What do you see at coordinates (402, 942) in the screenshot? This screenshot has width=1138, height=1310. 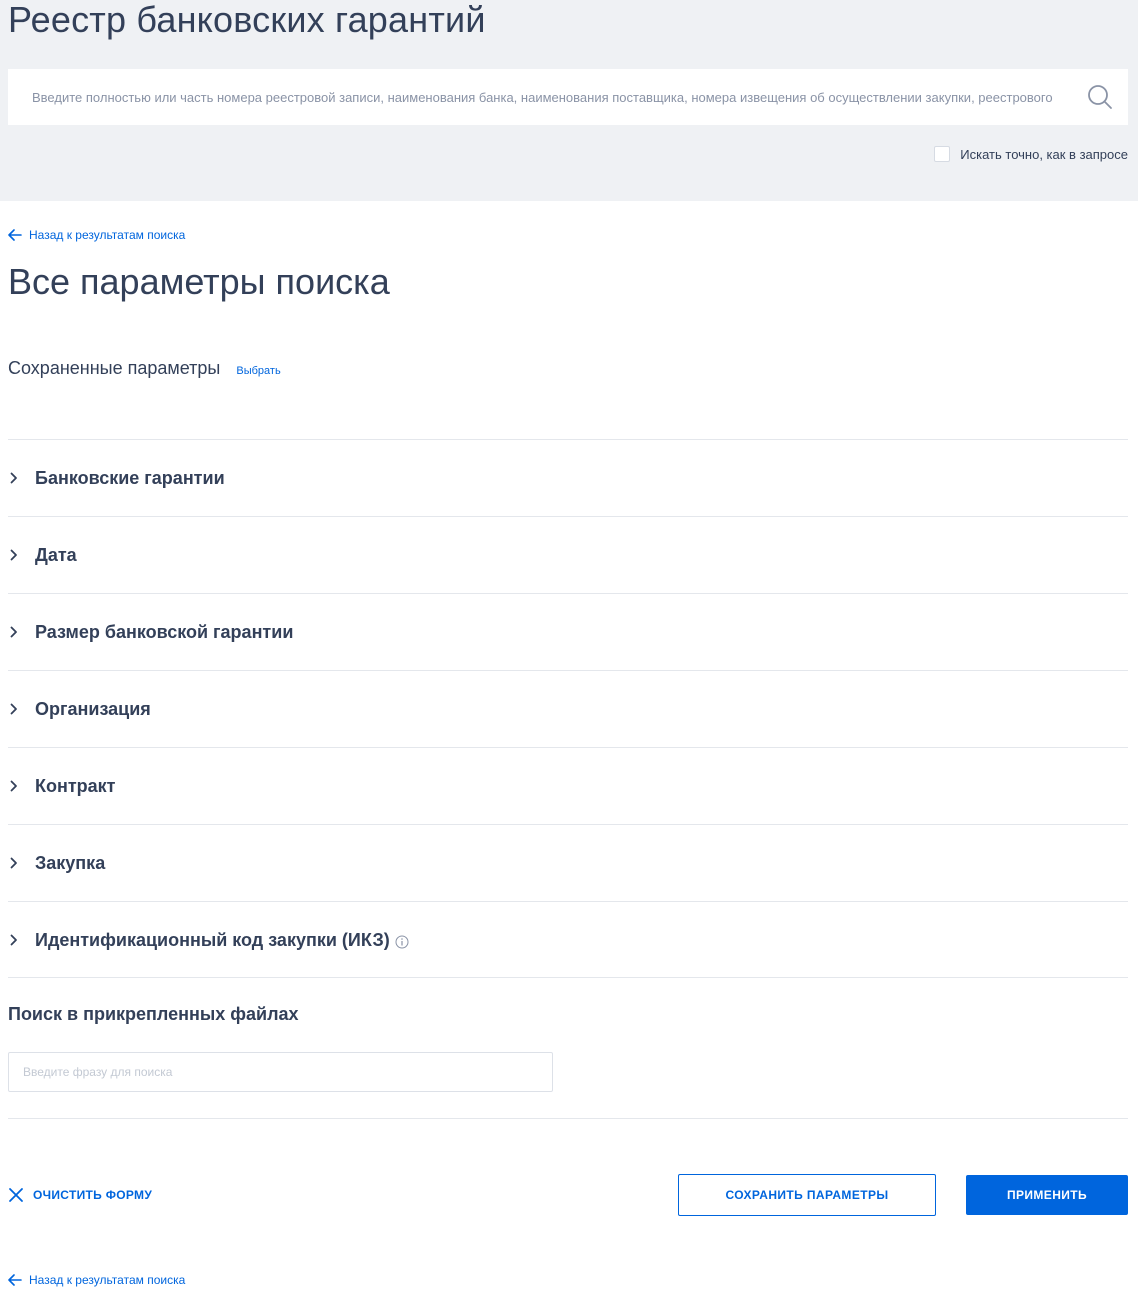 I see `info-icon` at bounding box center [402, 942].